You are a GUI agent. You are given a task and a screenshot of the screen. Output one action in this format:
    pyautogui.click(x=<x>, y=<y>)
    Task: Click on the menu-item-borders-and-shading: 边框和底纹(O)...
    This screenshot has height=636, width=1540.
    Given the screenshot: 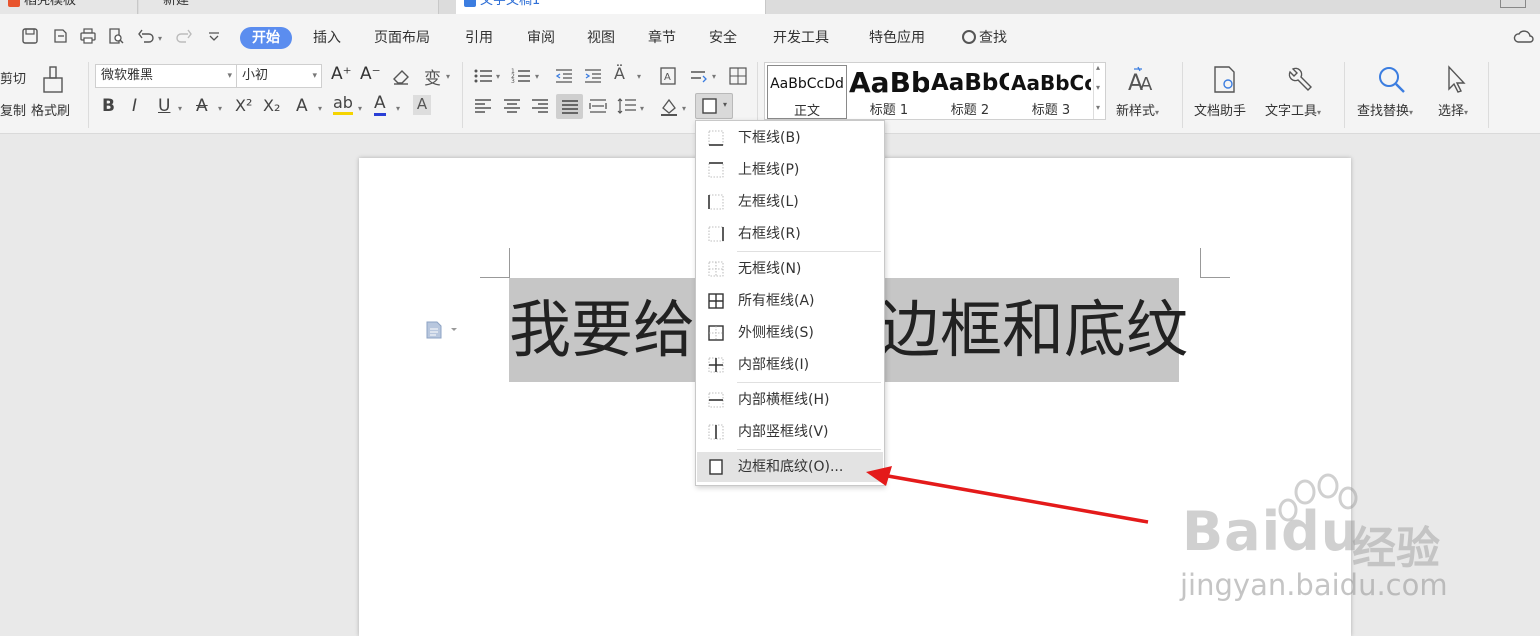 What is the action you would take?
    pyautogui.click(x=790, y=467)
    